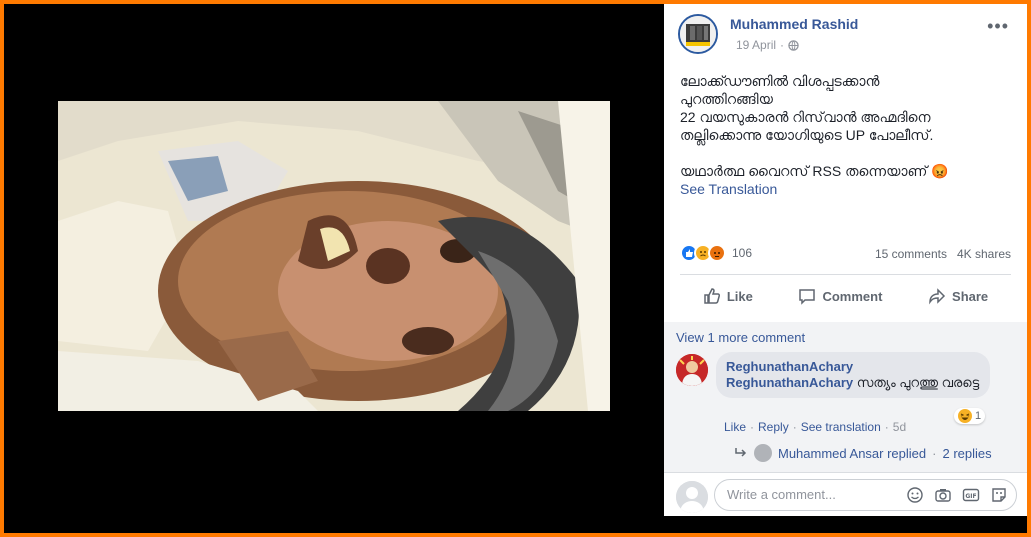 The height and width of the screenshot is (537, 1031). What do you see at coordinates (970, 296) in the screenshot?
I see `share-label: Share` at bounding box center [970, 296].